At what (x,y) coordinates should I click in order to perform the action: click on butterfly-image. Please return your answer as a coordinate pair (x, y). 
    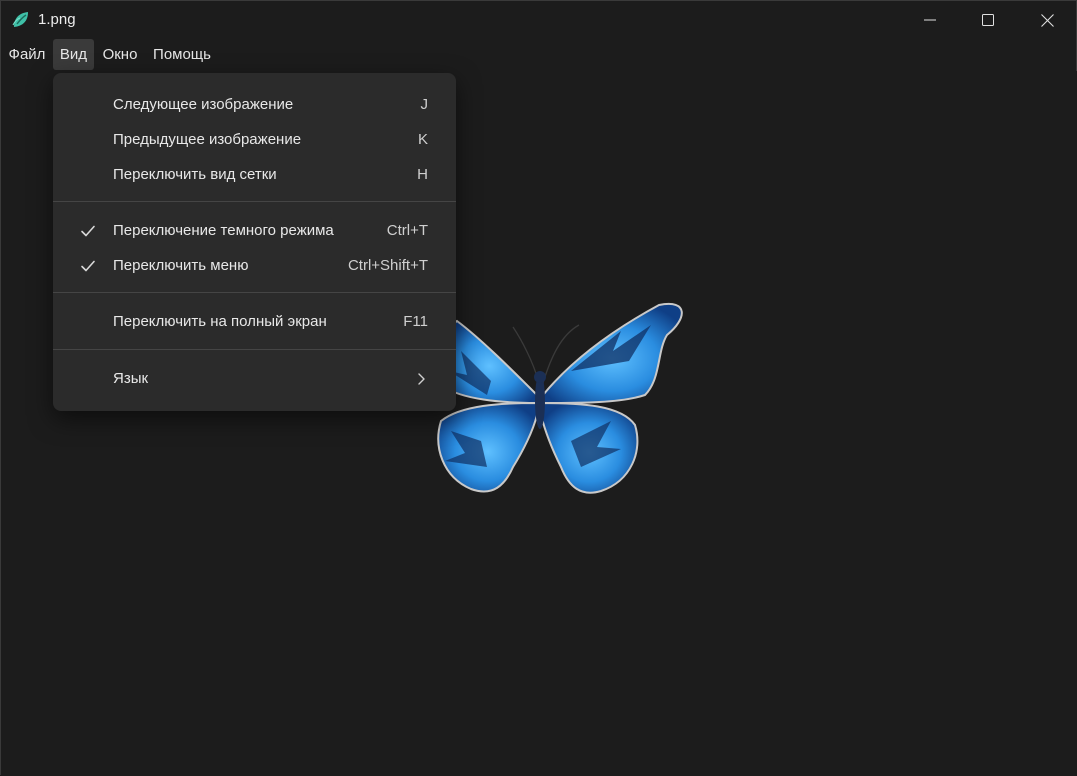
    Looking at the image, I should click on (560, 398).